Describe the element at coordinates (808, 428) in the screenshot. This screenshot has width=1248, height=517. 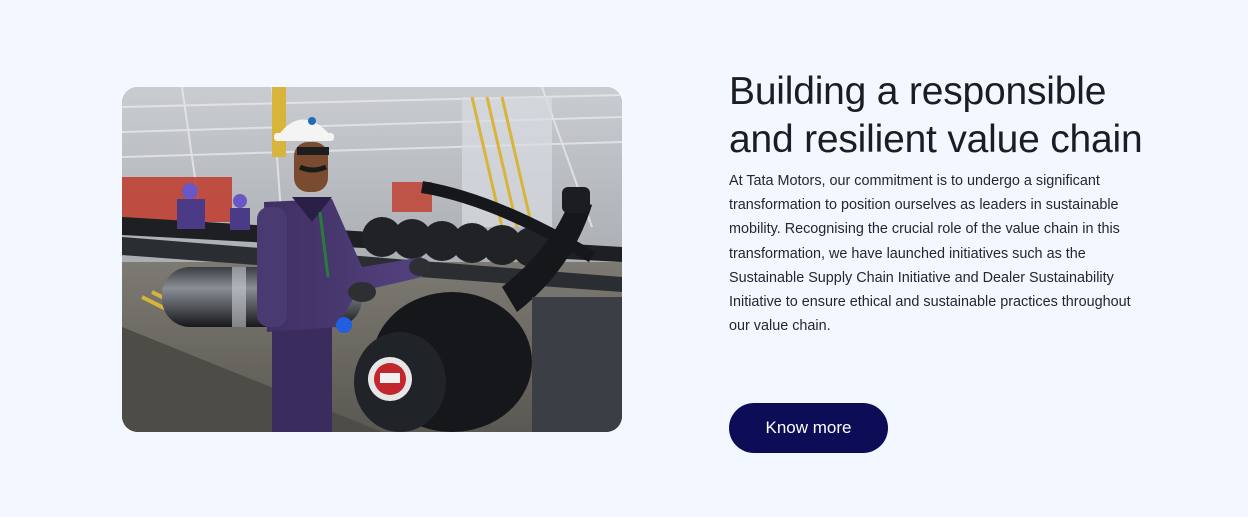
I see `know-more-button: Know more` at that location.